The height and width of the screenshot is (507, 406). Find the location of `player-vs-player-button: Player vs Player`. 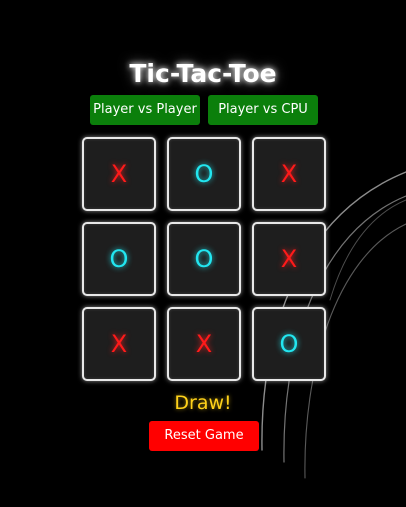

player-vs-player-button: Player vs Player is located at coordinates (145, 110).